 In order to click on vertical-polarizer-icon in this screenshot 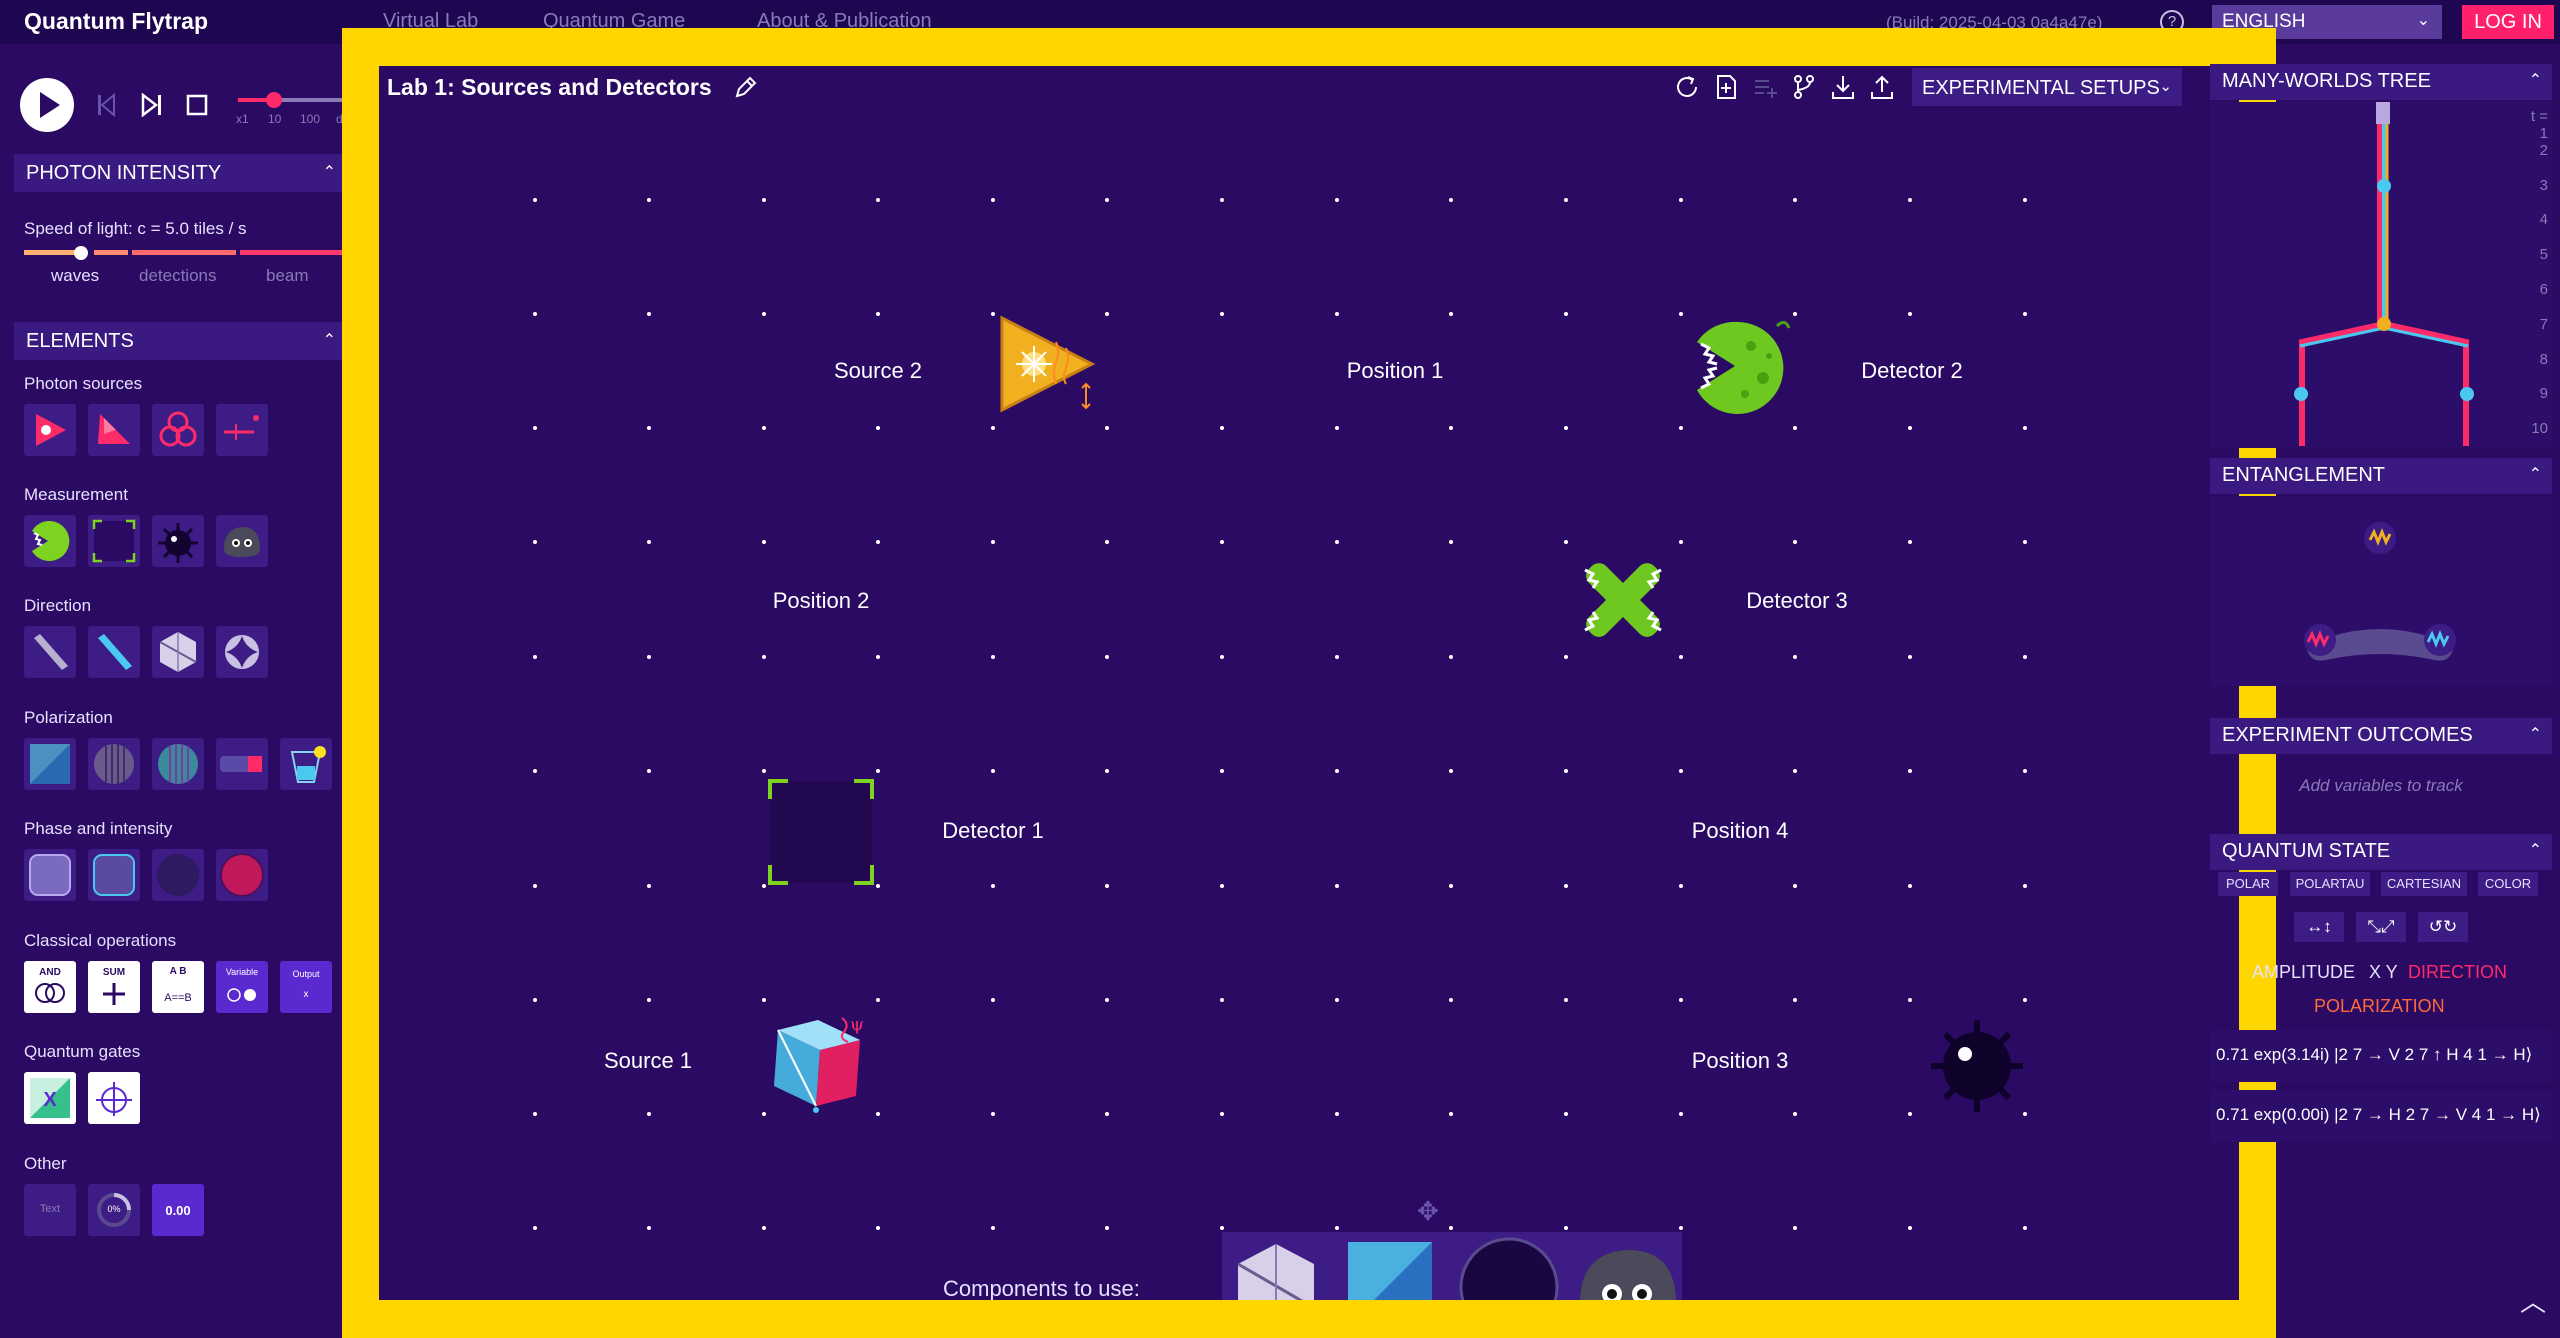, I will do `click(114, 764)`.